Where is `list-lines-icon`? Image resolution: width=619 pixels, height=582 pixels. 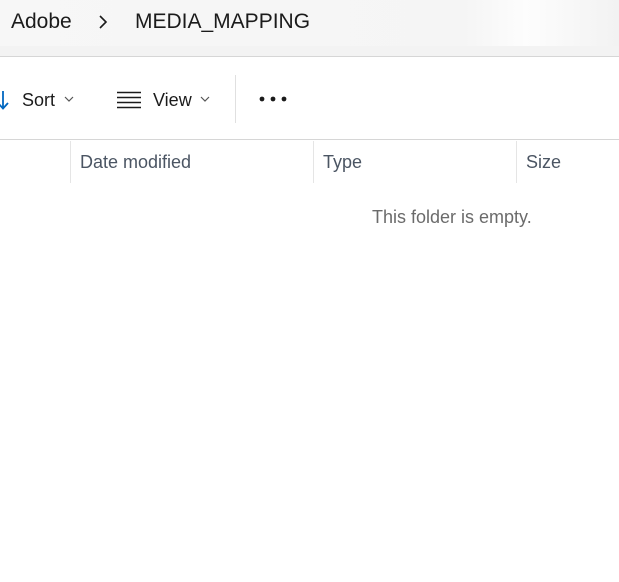 list-lines-icon is located at coordinates (129, 100).